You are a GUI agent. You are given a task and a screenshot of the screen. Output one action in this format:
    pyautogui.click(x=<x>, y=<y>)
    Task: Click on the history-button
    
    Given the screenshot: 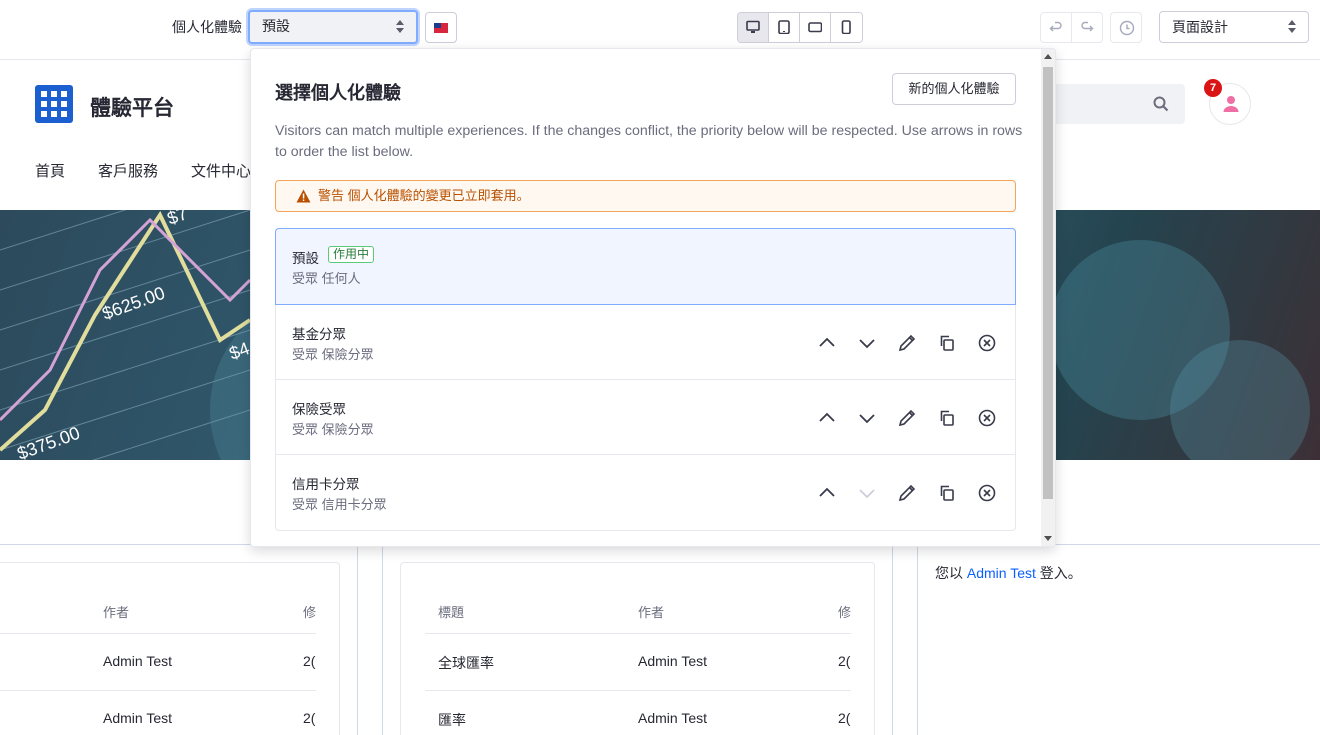 What is the action you would take?
    pyautogui.click(x=1126, y=27)
    